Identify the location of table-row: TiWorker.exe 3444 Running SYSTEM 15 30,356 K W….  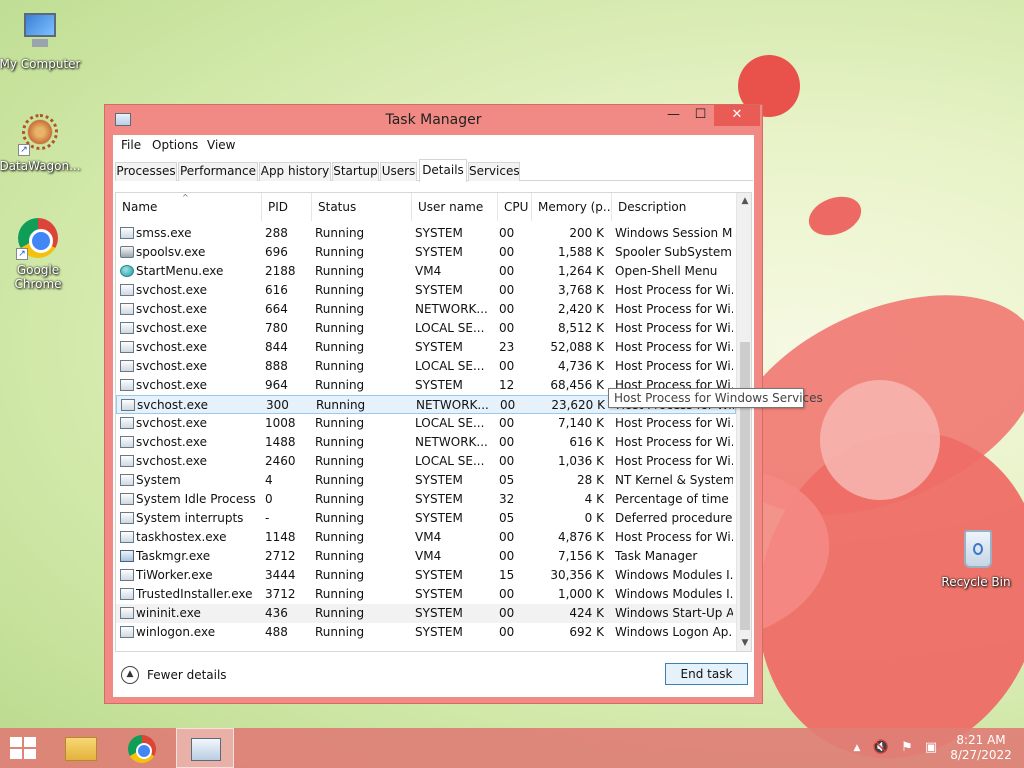
(426, 575).